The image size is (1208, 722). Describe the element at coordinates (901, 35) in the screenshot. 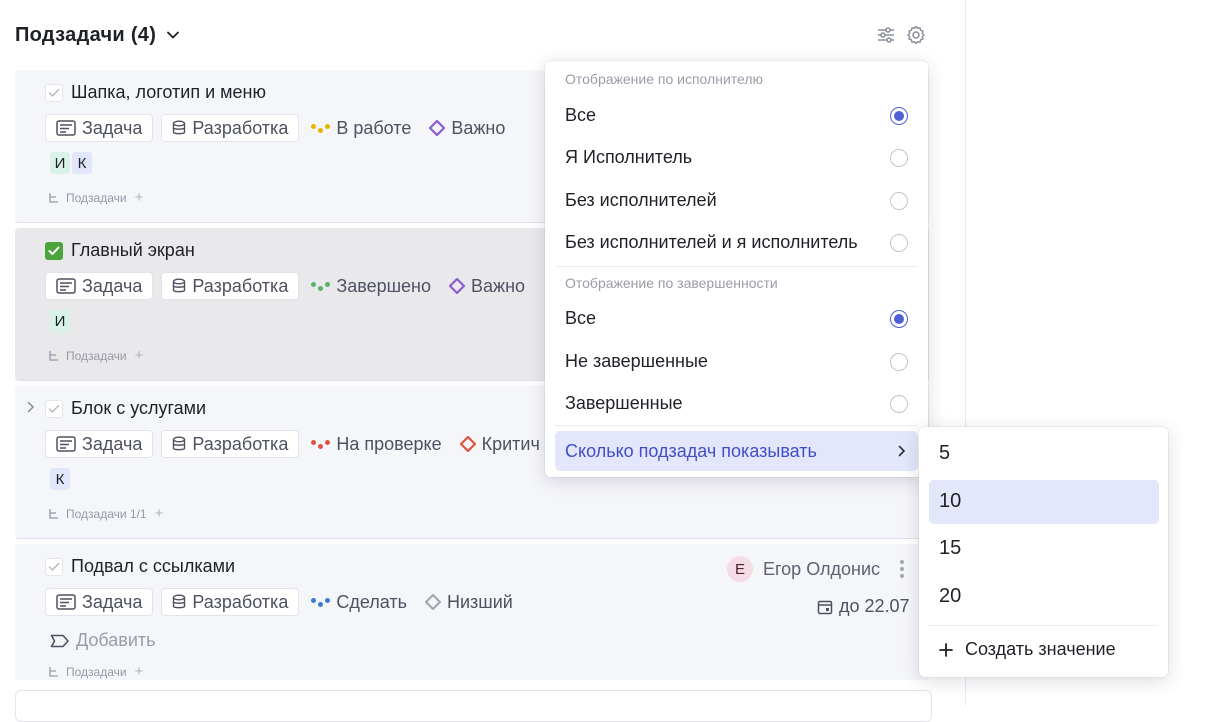

I see `header-tools` at that location.